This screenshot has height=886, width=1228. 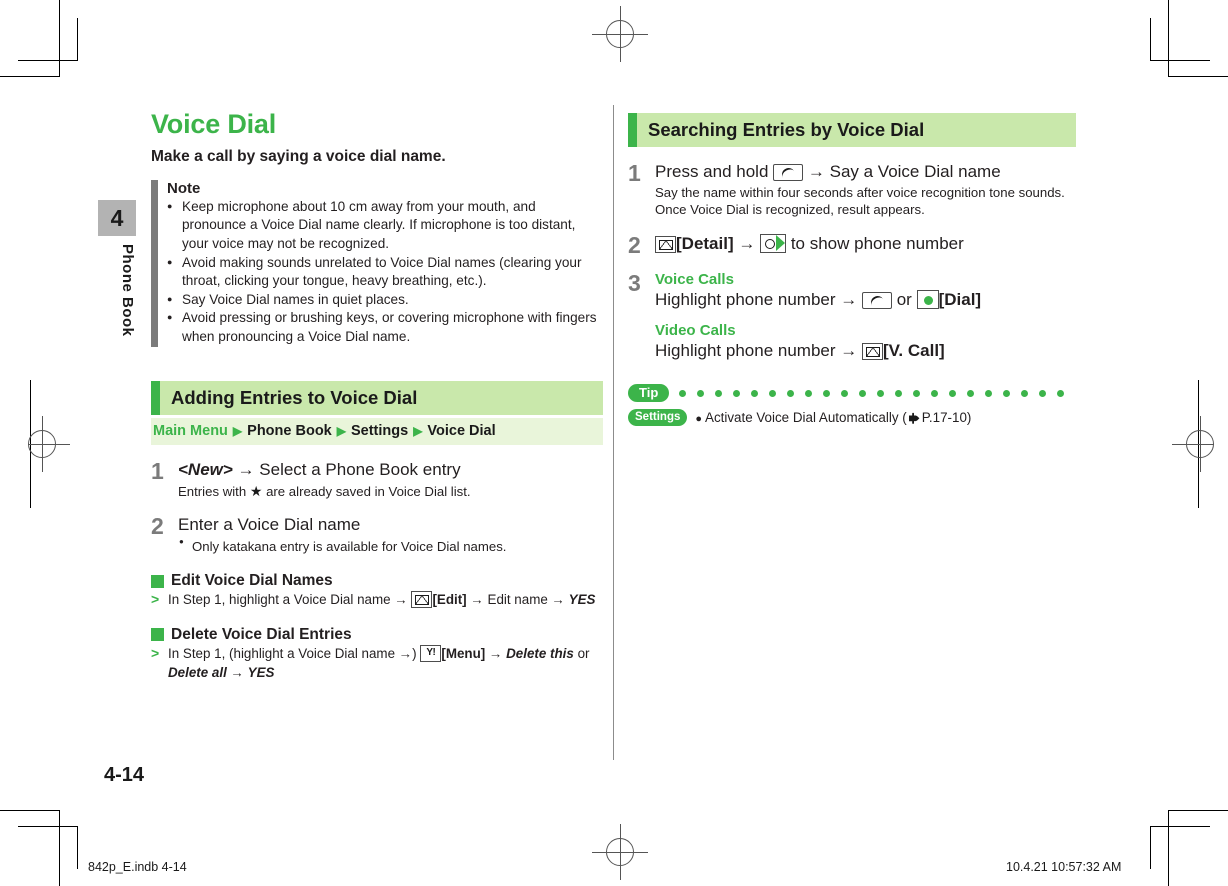 I want to click on tip-reference: P.17-10, so click(x=944, y=418).